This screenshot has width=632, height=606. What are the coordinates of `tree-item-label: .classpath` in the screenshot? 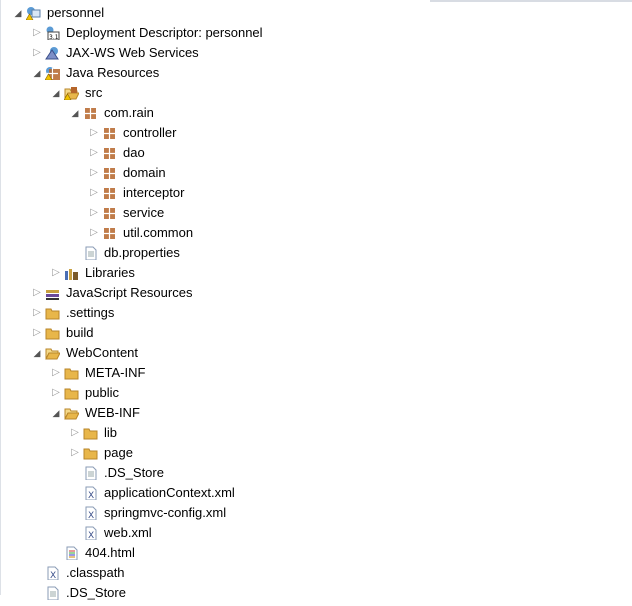 It's located at (95, 572).